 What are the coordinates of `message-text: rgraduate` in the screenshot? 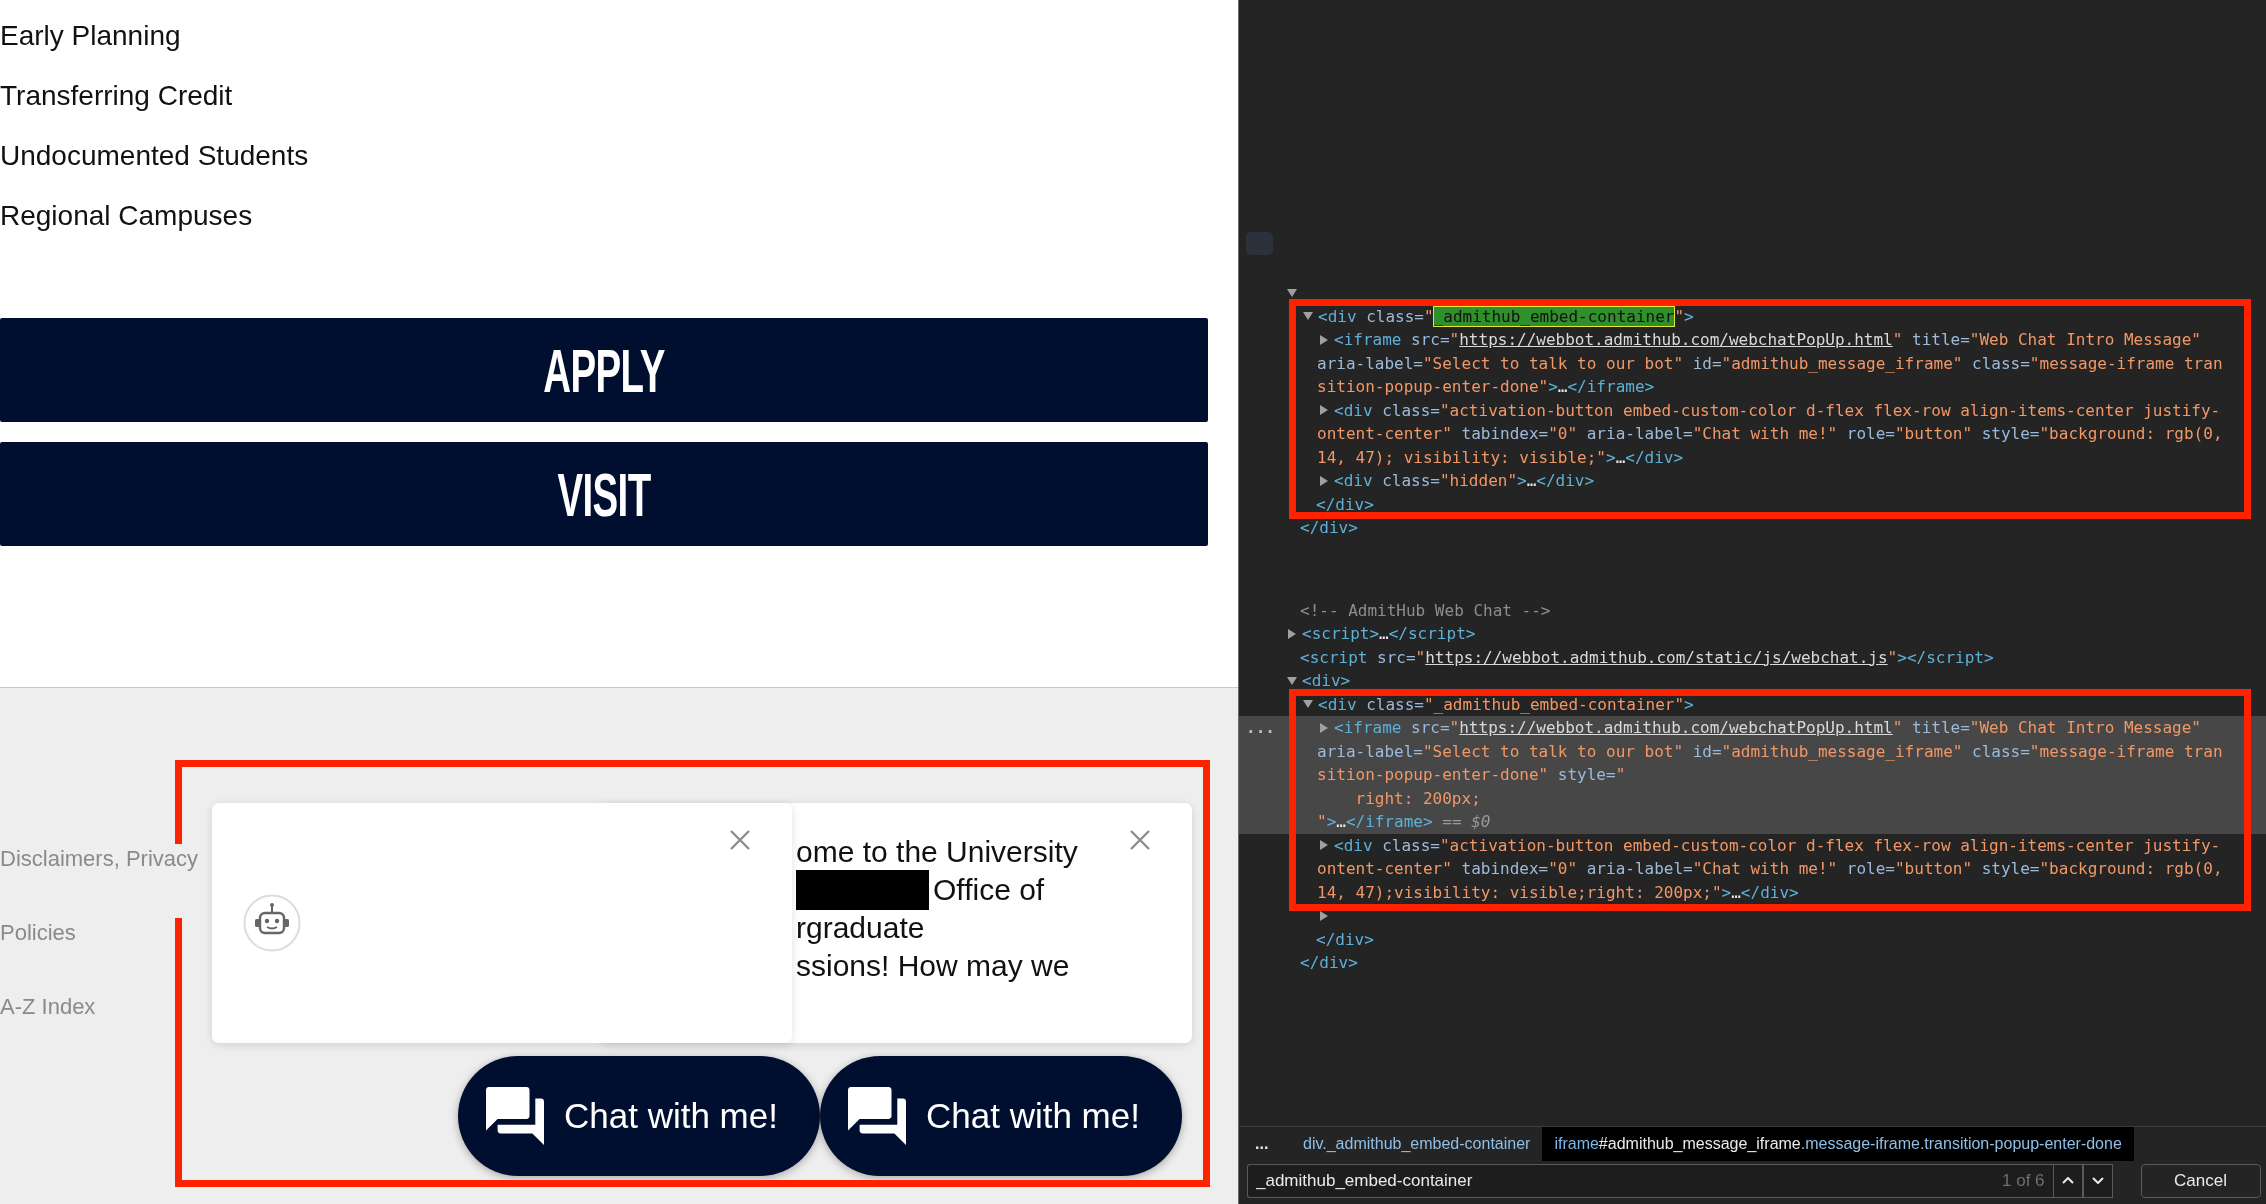 It's located at (860, 928).